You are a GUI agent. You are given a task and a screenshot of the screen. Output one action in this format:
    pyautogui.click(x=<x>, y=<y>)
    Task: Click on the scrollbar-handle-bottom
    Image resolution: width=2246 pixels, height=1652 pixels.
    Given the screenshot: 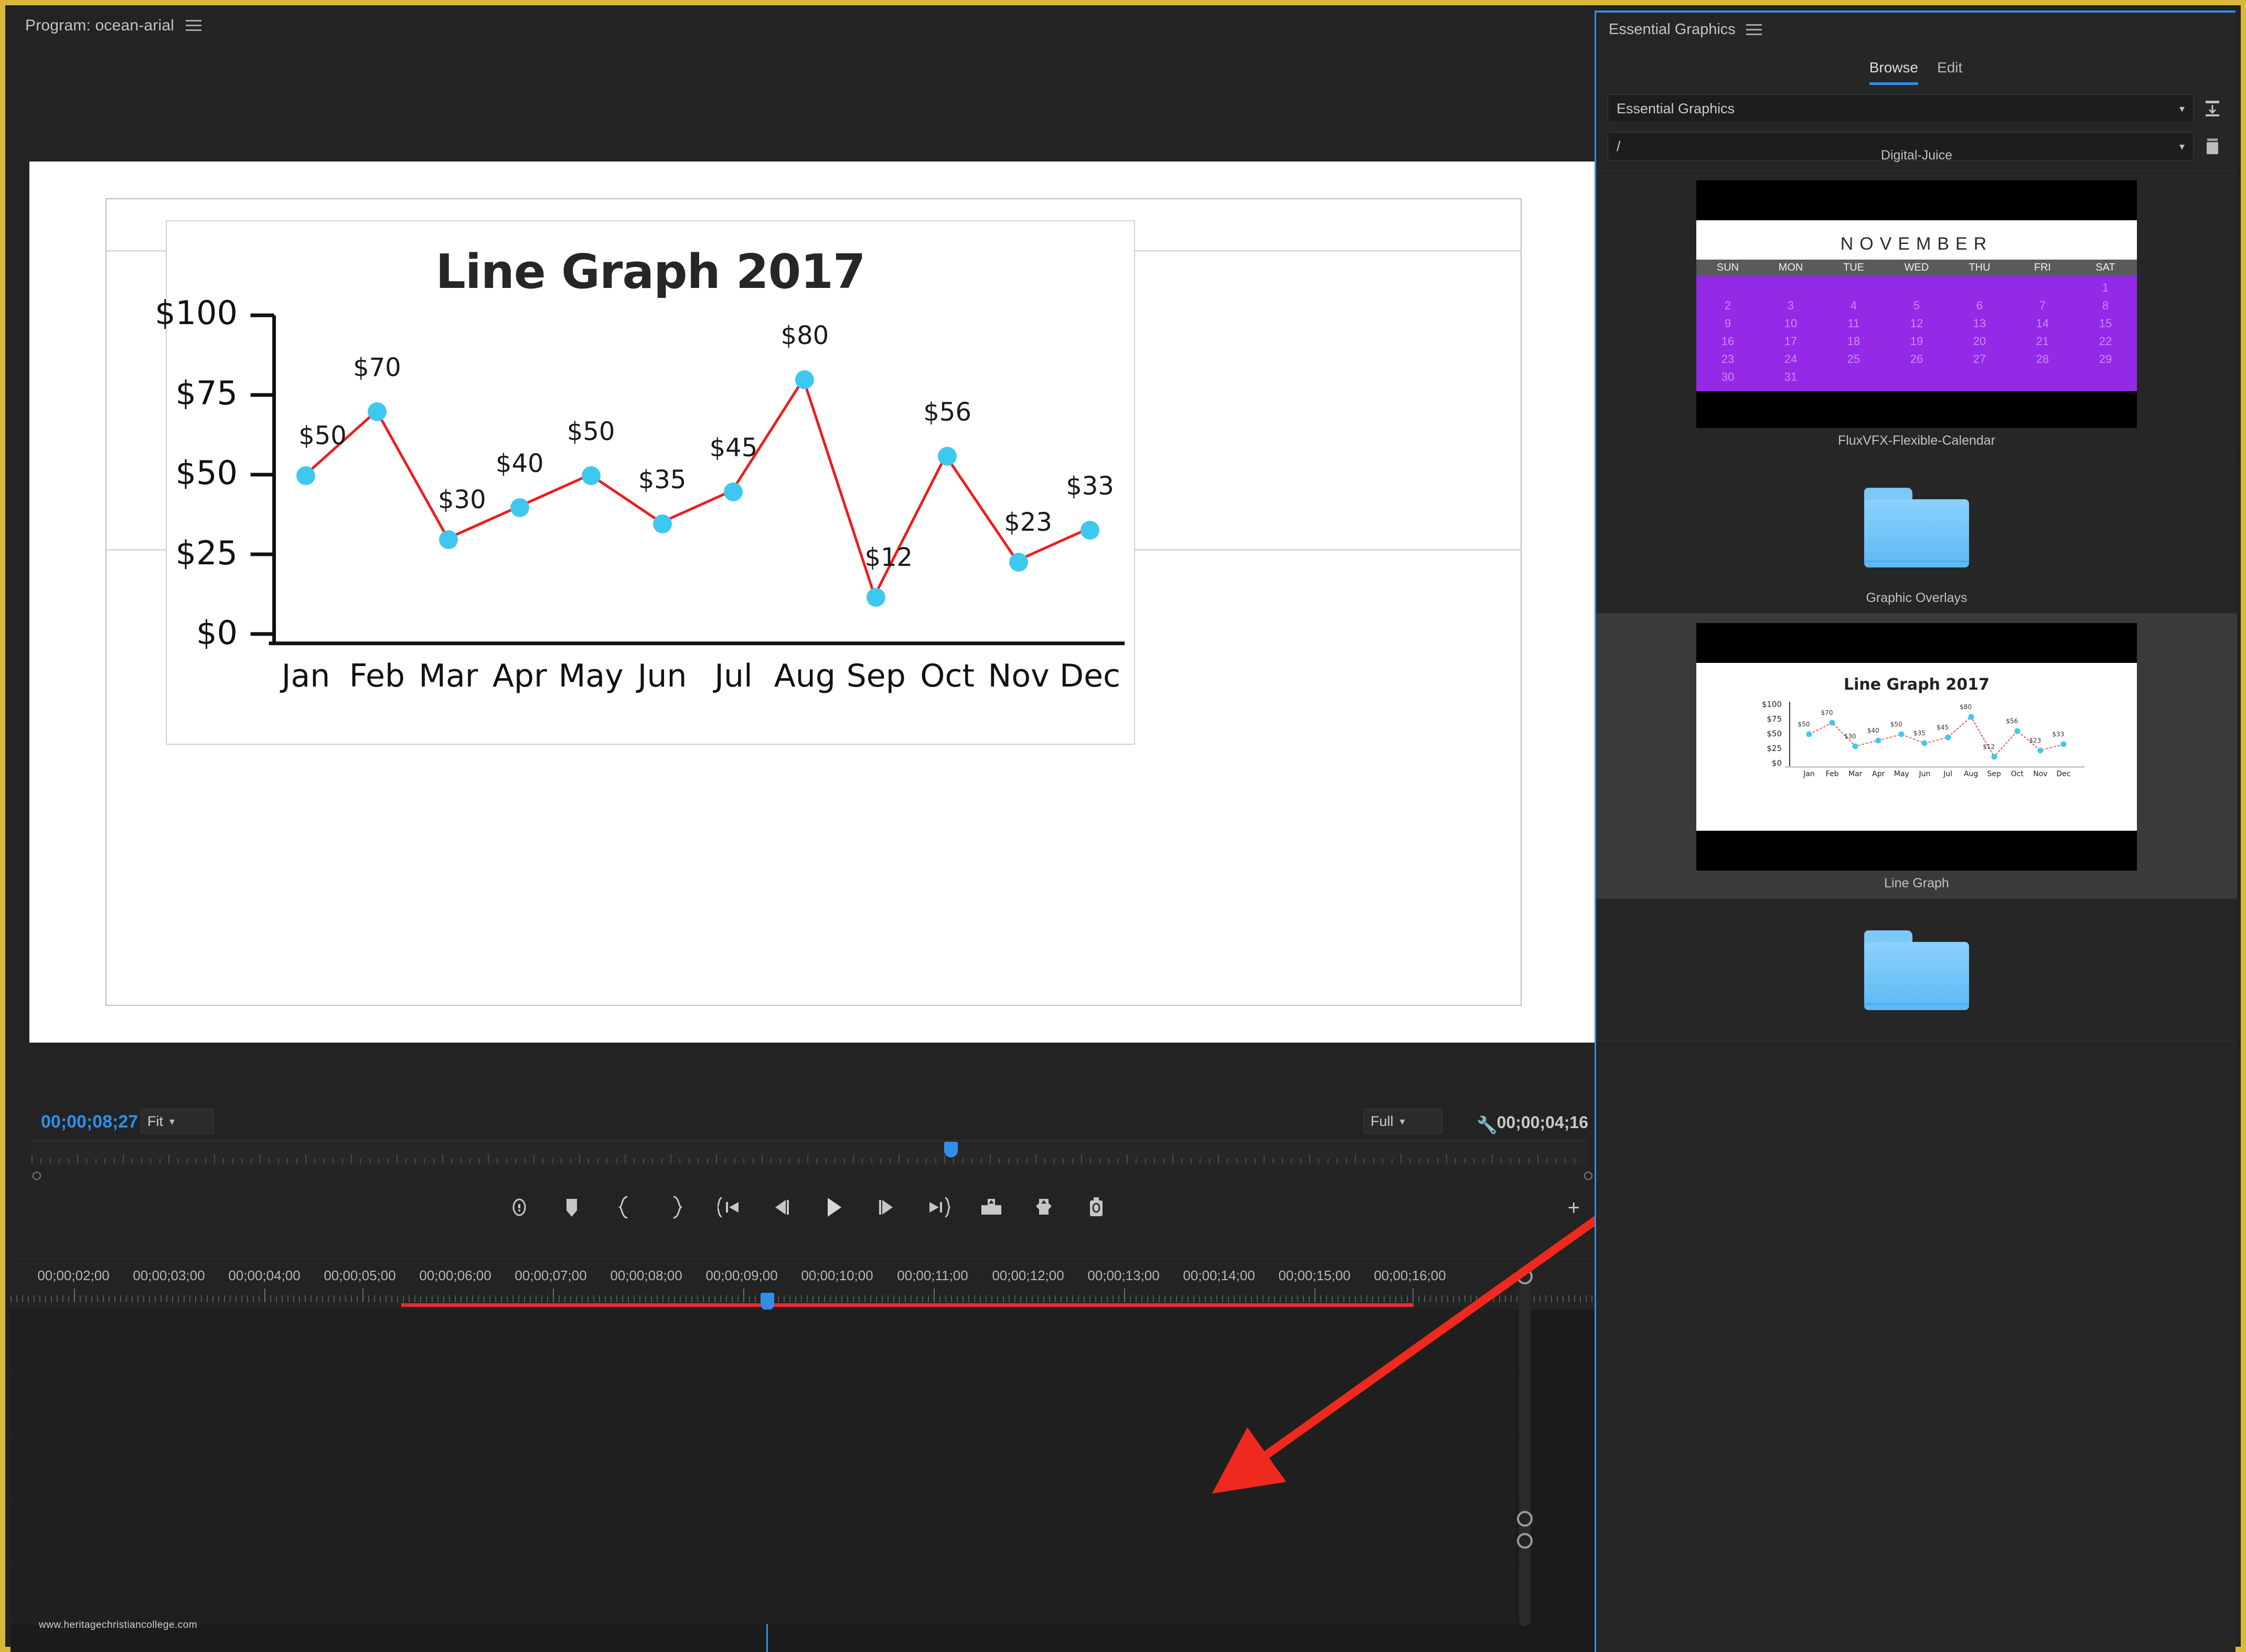 What is the action you would take?
    pyautogui.click(x=1525, y=1541)
    